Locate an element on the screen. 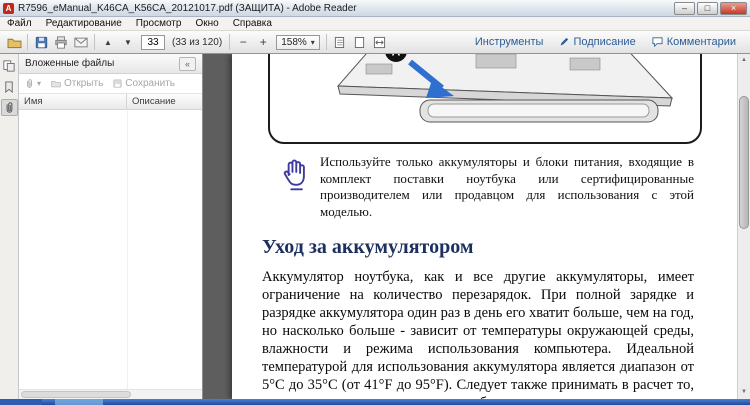 This screenshot has height=405, width=750. scrolling-mode-button is located at coordinates (340, 42).